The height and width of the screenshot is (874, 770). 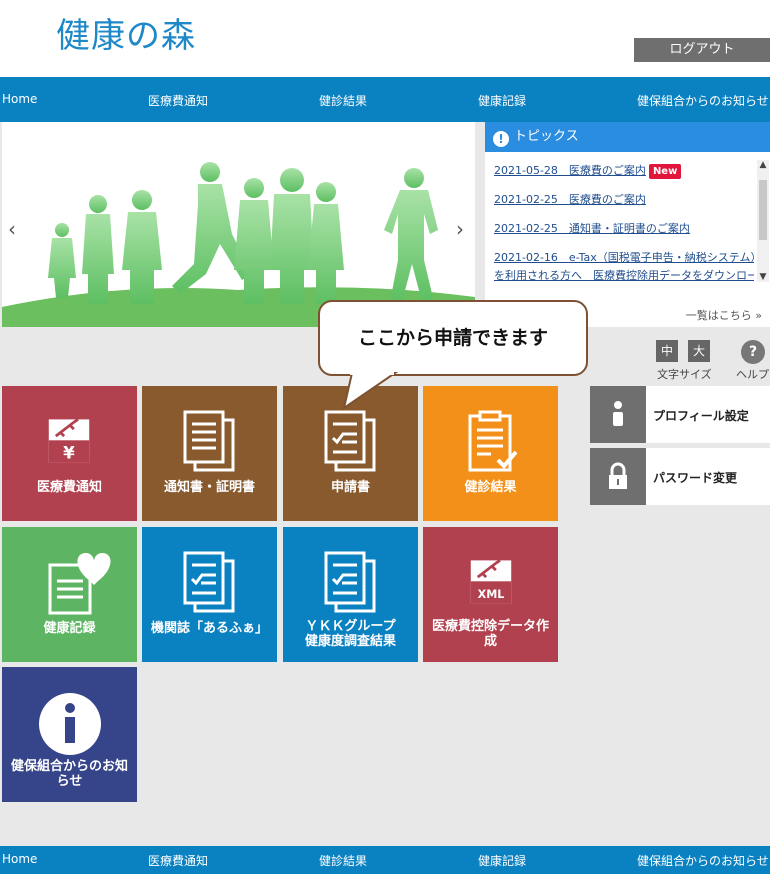 I want to click on footer-nav: Home 医療費通知 健診結果 健康記録 健保組合からのお知らせ, so click(x=385, y=860).